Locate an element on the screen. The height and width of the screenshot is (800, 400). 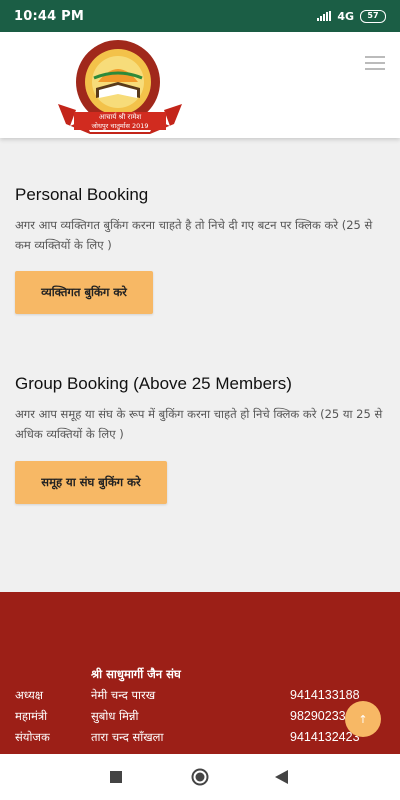
status-icons: 4G 57 is located at coordinates (351, 16).